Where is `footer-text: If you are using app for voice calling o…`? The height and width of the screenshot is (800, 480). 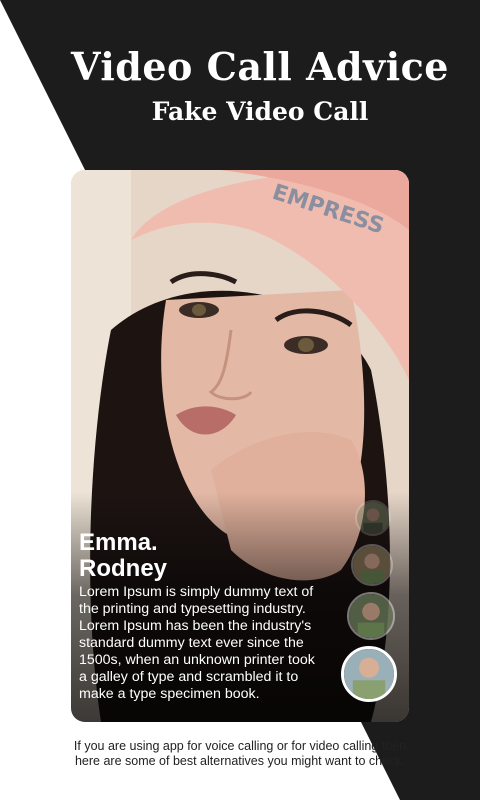
footer-text: If you are using app for voice calling o… is located at coordinates (240, 753).